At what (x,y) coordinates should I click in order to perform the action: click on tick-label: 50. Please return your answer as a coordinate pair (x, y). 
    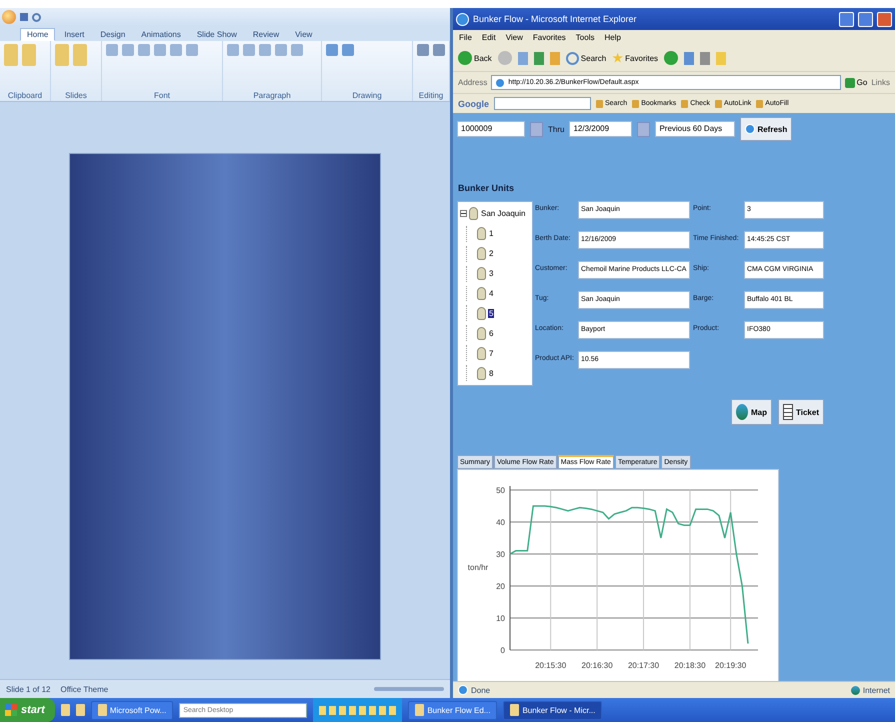
    Looking at the image, I should click on (500, 490).